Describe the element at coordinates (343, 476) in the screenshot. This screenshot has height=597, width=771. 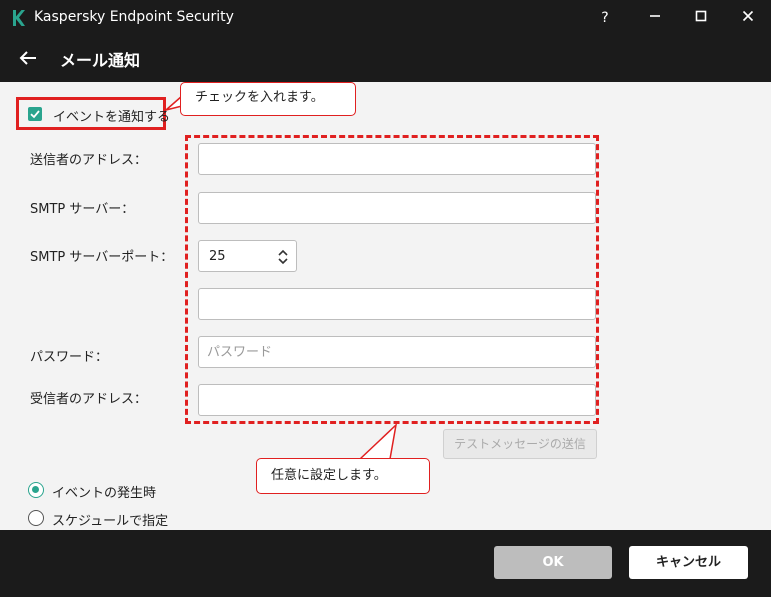
I see `optional-callout: 任意に設定します。` at that location.